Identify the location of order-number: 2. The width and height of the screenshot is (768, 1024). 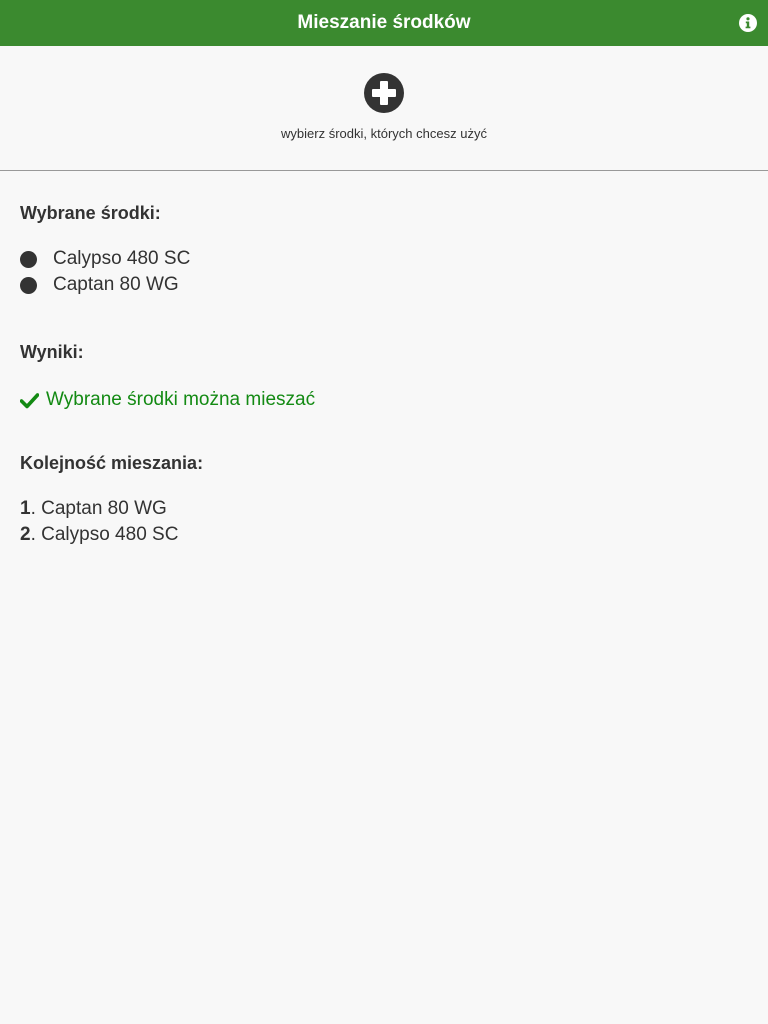
(25, 534).